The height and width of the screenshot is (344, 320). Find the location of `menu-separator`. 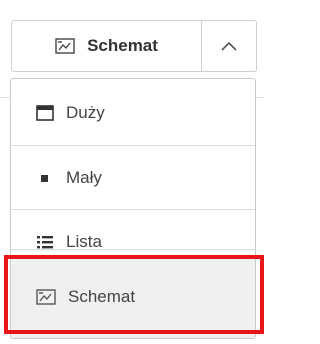

menu-separator is located at coordinates (133, 249).